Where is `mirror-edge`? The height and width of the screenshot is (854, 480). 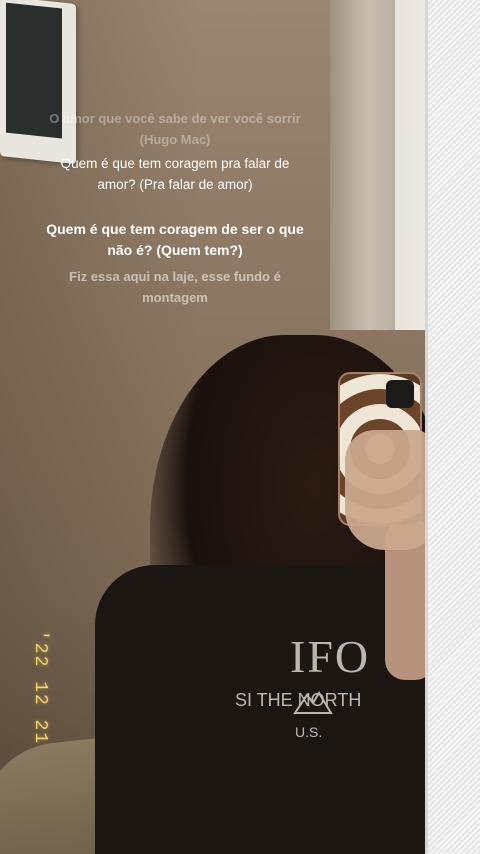
mirror-edge is located at coordinates (452, 427).